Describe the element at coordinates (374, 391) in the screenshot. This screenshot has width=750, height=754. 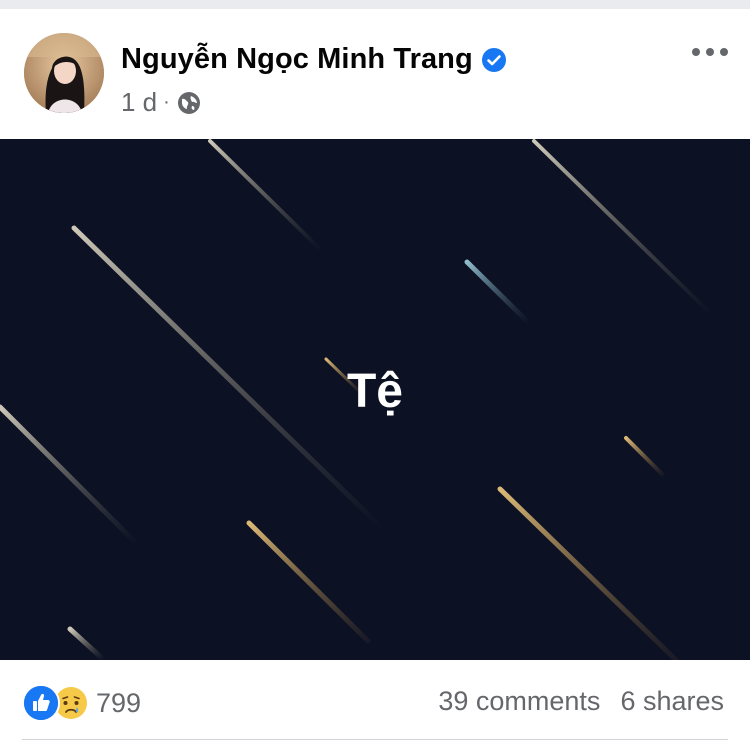
I see `post-text: Tệ` at that location.